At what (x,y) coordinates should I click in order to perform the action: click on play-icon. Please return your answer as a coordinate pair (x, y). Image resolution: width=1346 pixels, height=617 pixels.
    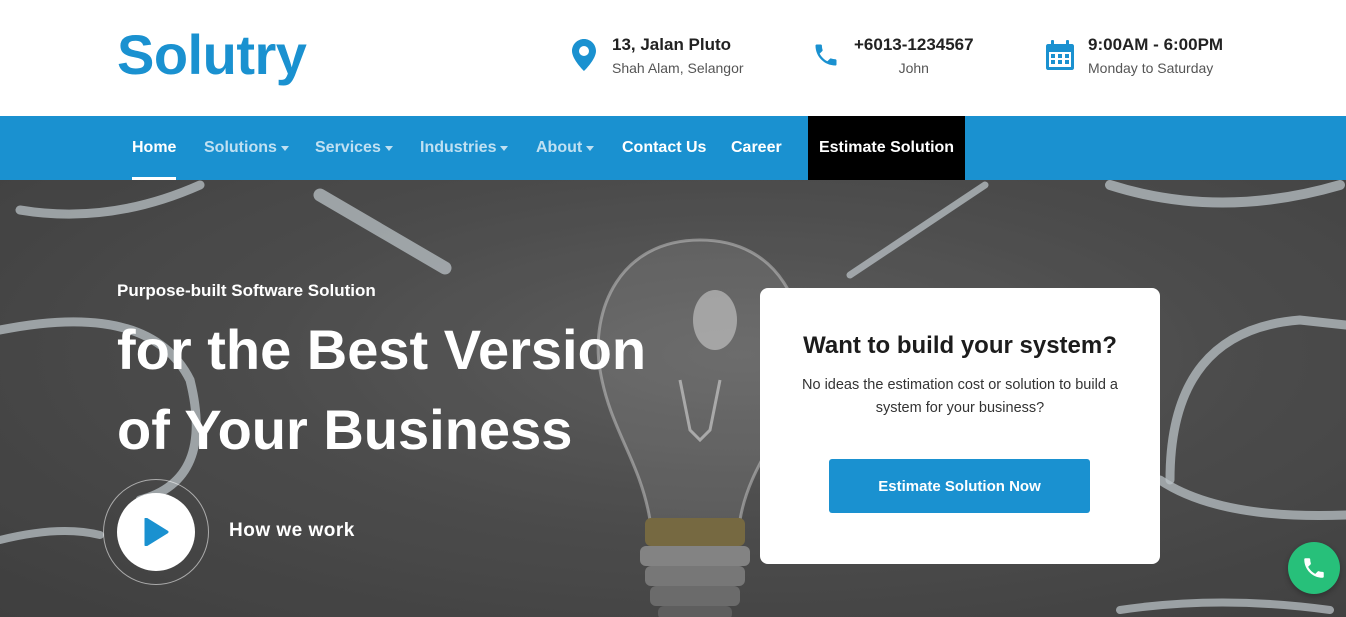
    Looking at the image, I should click on (156, 532).